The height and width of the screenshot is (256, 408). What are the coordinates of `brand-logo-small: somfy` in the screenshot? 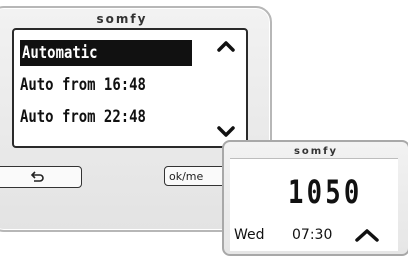 It's located at (316, 151).